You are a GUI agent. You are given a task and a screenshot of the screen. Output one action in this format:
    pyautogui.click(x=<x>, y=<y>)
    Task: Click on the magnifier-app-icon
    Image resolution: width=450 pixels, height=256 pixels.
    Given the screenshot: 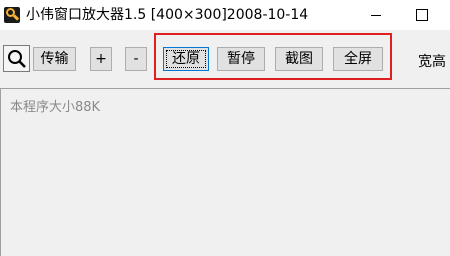 What is the action you would take?
    pyautogui.click(x=12, y=15)
    